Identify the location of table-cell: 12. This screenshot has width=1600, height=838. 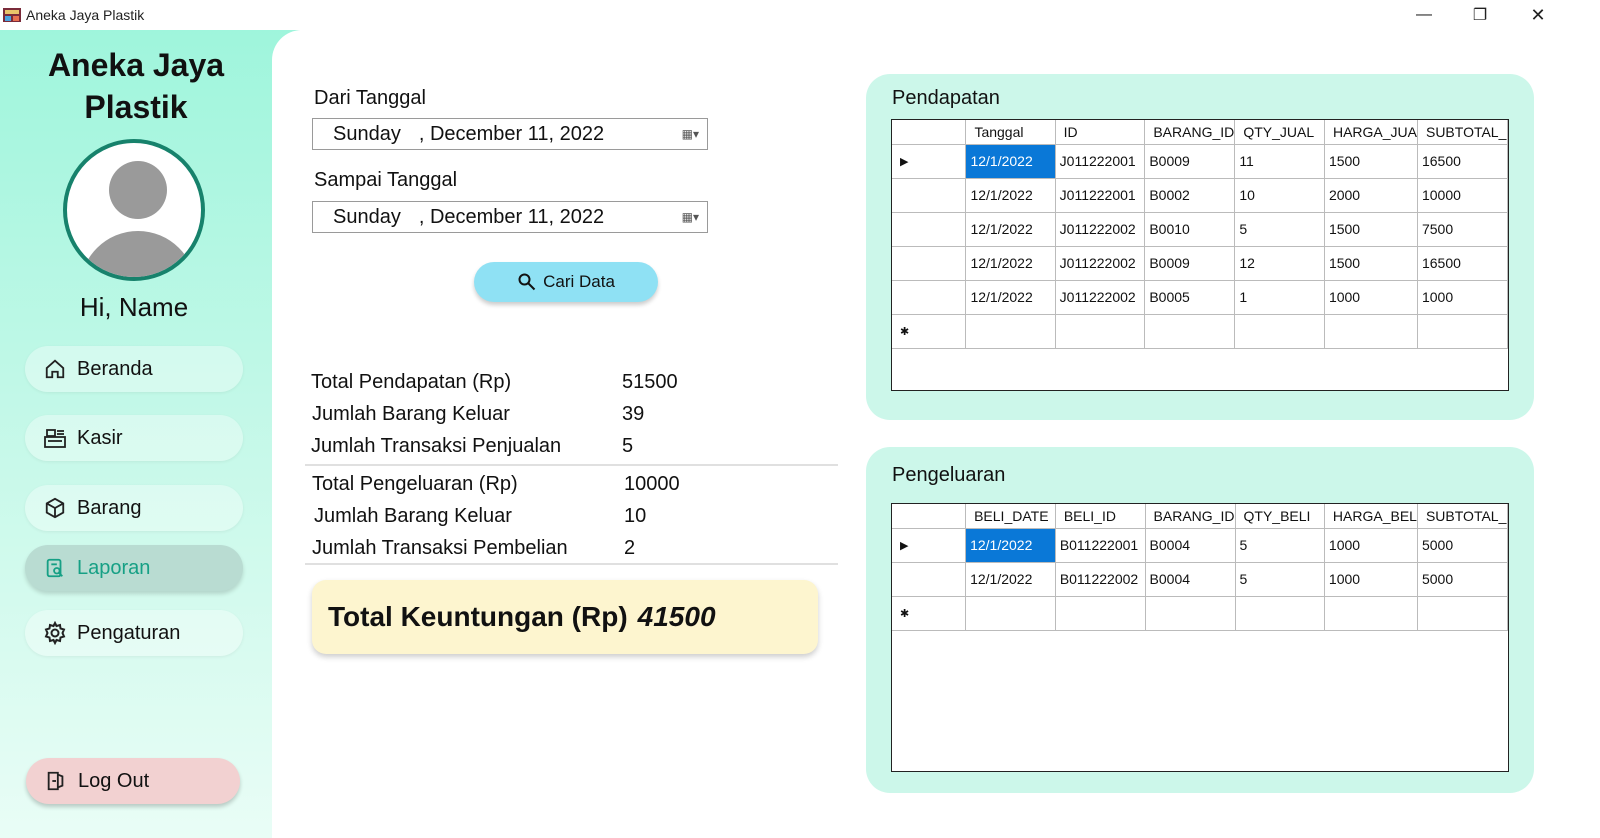
(1279, 263).